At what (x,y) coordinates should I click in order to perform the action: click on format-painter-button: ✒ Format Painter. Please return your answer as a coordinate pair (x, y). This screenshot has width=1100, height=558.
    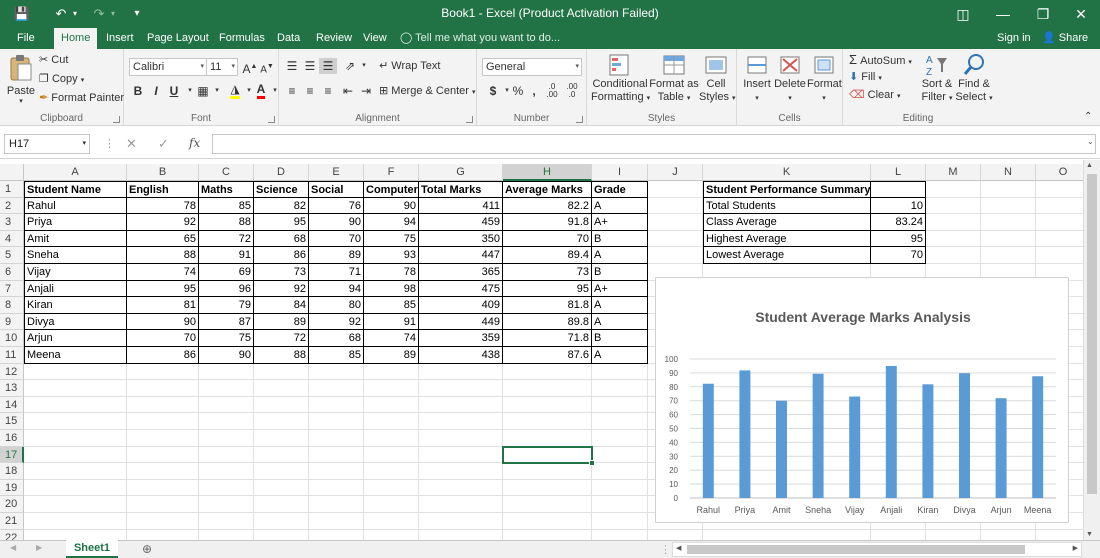
    Looking at the image, I should click on (81, 97).